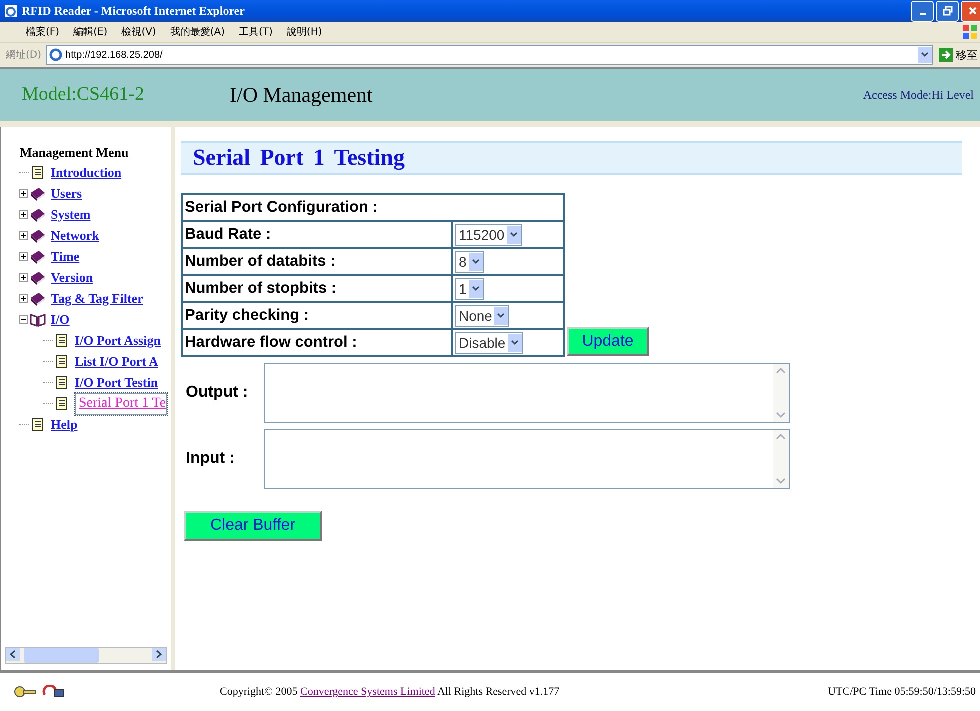 The image size is (980, 711). What do you see at coordinates (65, 256) in the screenshot?
I see `menu-link: Time` at bounding box center [65, 256].